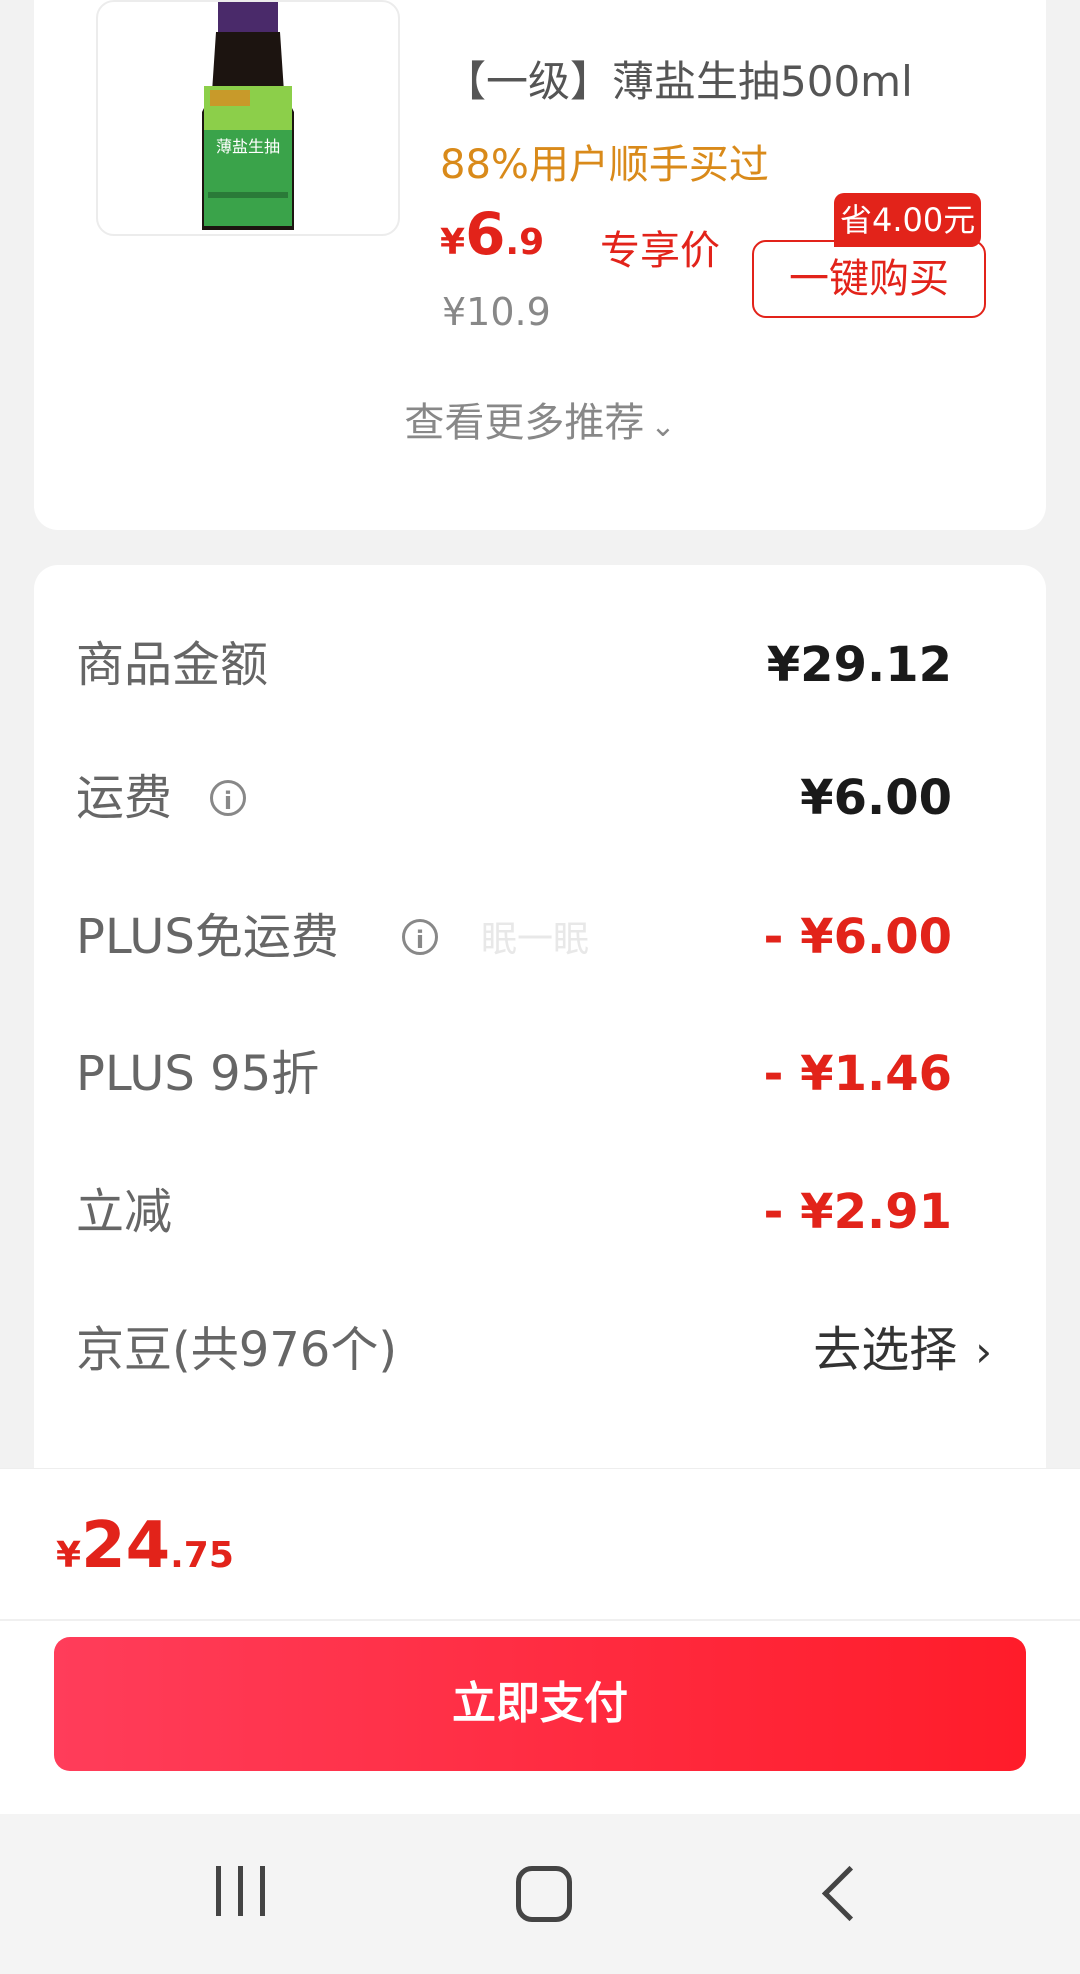 This screenshot has width=1080, height=1974. Describe the element at coordinates (678, 78) in the screenshot. I see `recommendation-name: 【一级】薄盐生抽500ml` at that location.